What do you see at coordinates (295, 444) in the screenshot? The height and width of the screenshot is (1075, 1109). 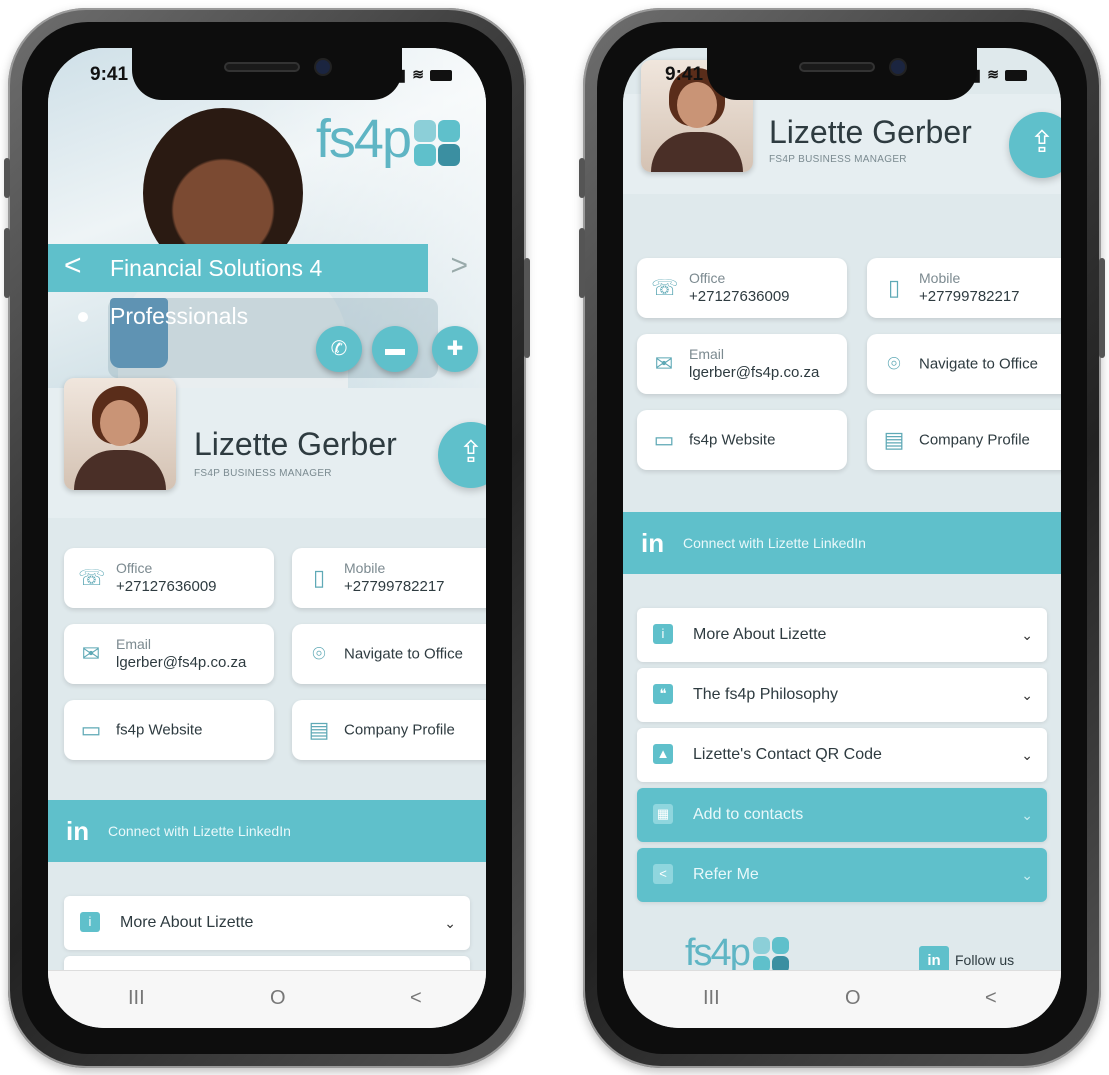 I see `profile-name: Lizette Gerber` at bounding box center [295, 444].